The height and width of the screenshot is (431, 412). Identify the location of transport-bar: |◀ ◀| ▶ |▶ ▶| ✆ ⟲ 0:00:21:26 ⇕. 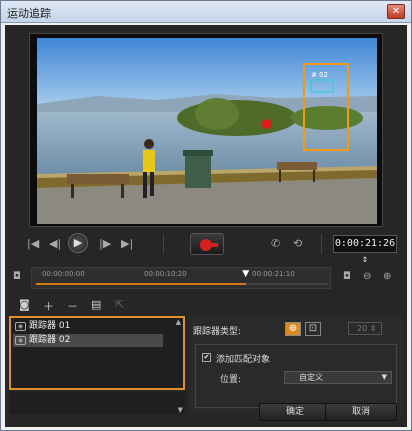
(209, 247).